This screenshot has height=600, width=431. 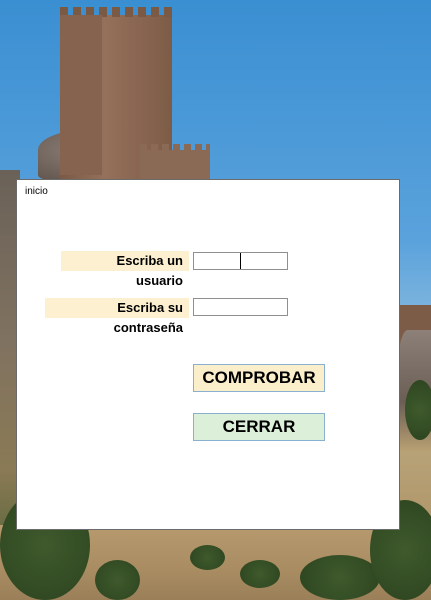 I want to click on close-button: CERRAR, so click(x=259, y=427).